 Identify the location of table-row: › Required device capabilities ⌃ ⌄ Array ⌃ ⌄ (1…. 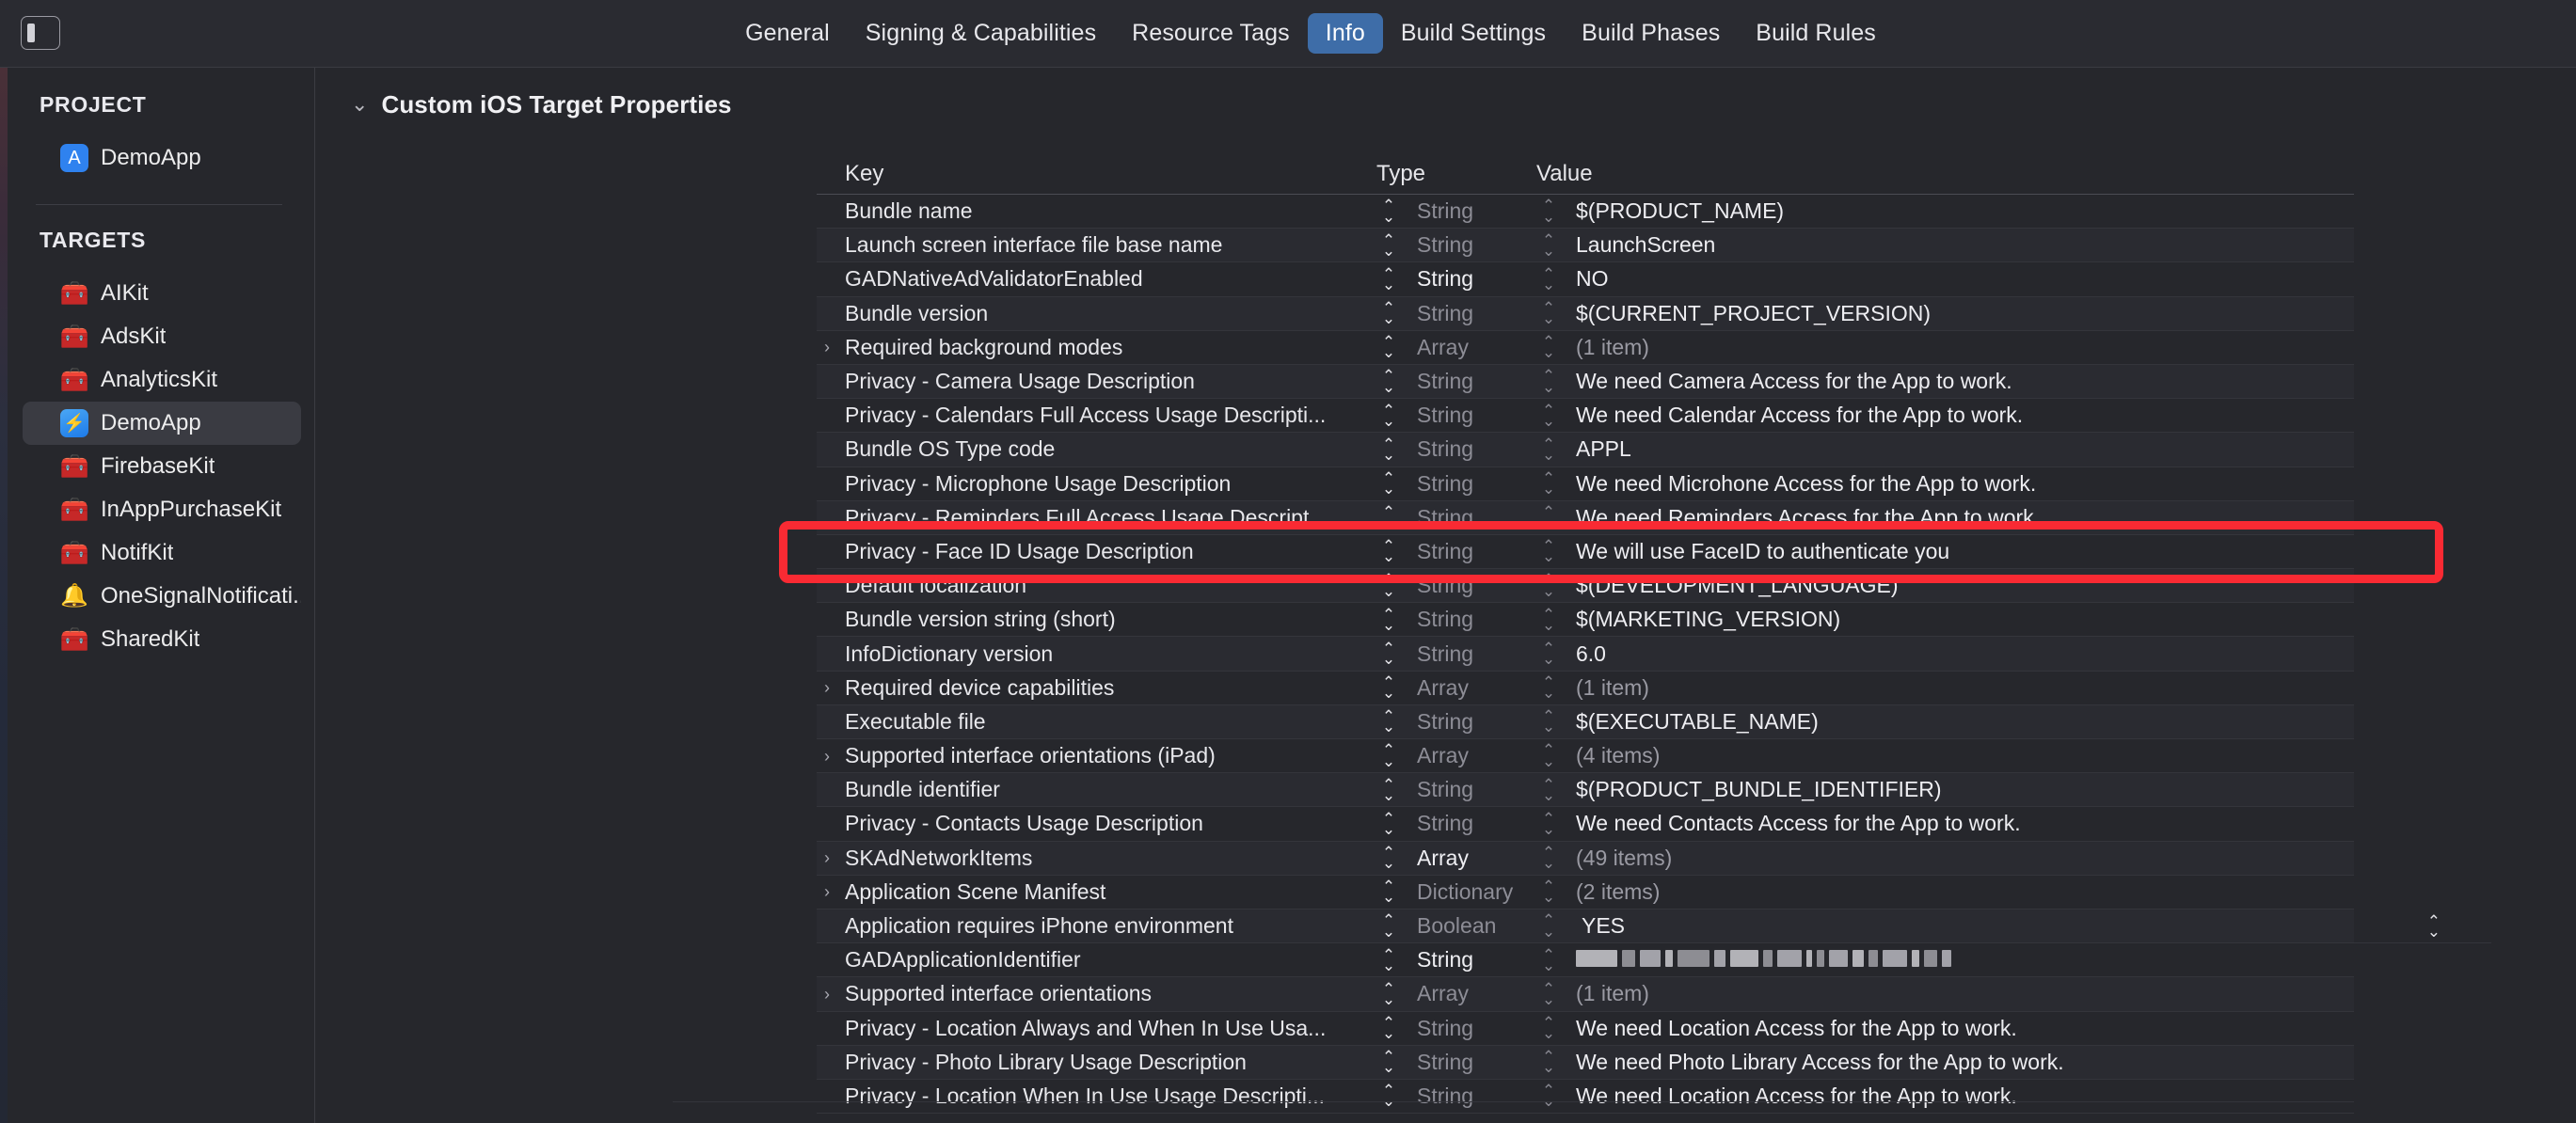
(1585, 688).